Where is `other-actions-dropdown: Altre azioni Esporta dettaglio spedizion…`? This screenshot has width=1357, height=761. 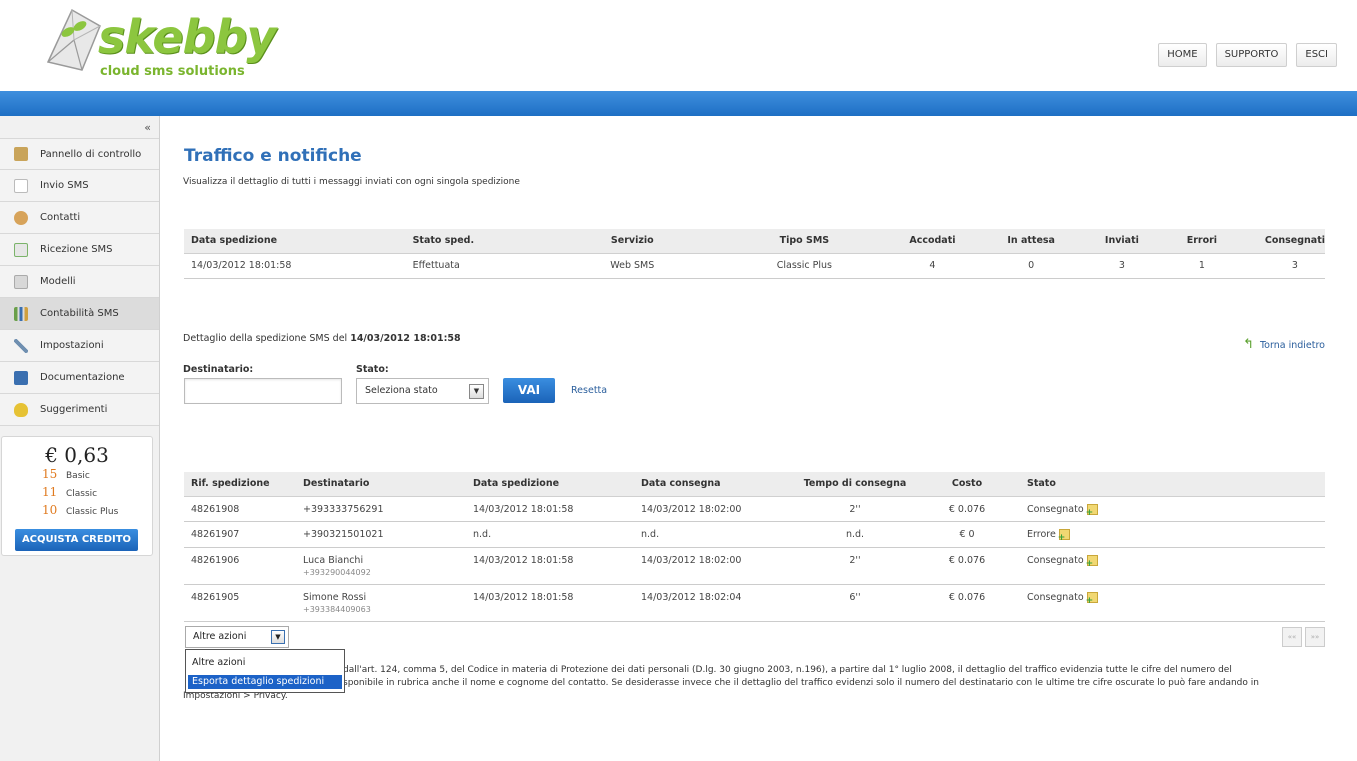 other-actions-dropdown: Altre azioni Esporta dettaglio spedizion… is located at coordinates (265, 671).